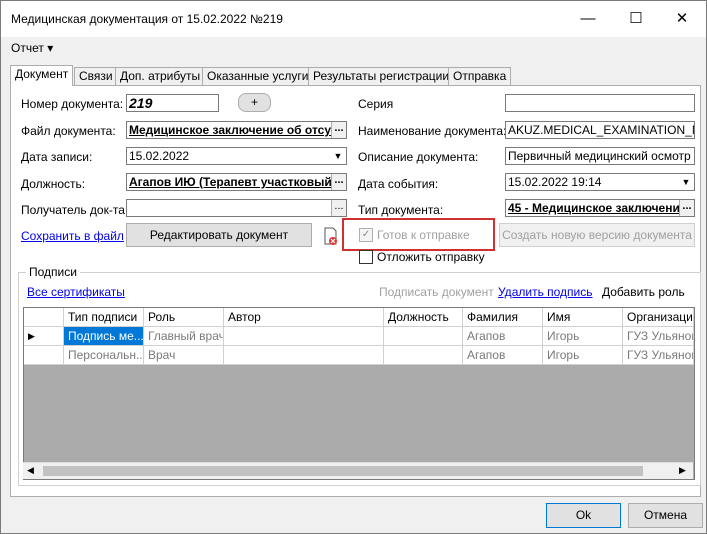 The width and height of the screenshot is (707, 534). I want to click on col-author: Автор, so click(304, 317).